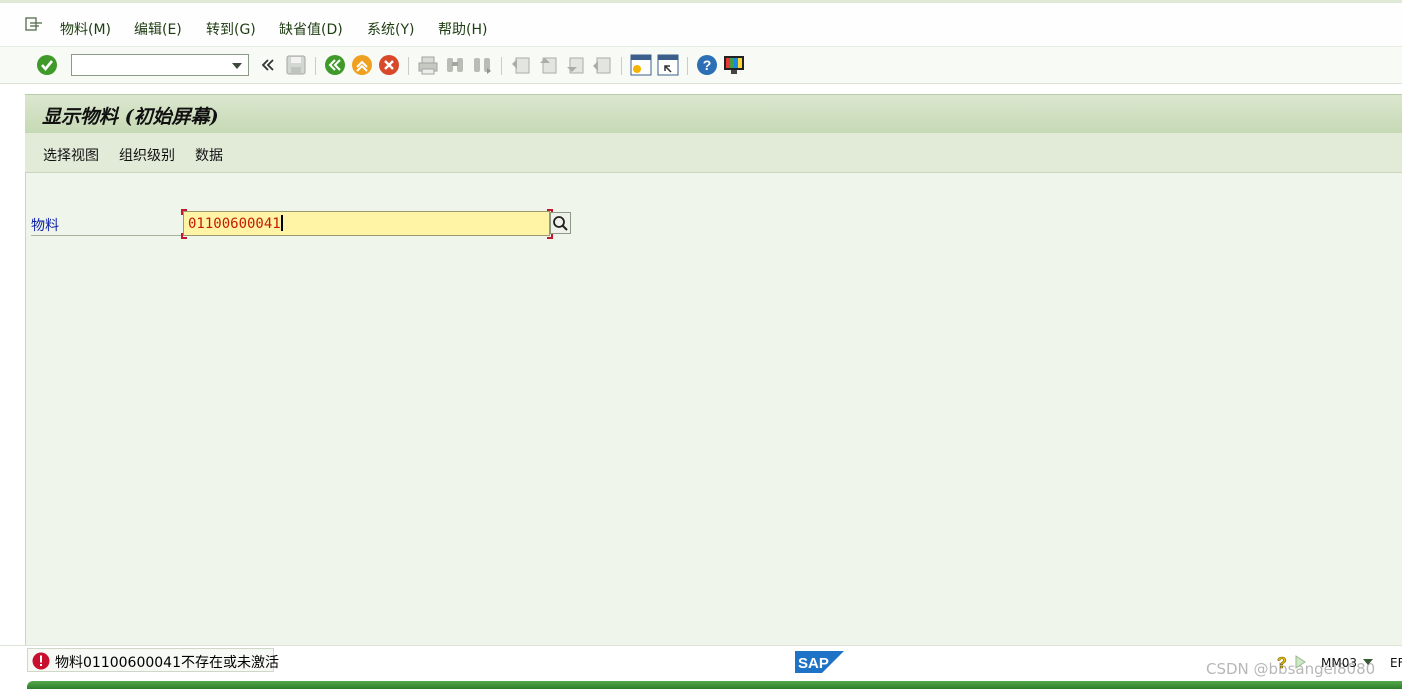 The height and width of the screenshot is (689, 1402). What do you see at coordinates (47, 65) in the screenshot?
I see `enter-icon` at bounding box center [47, 65].